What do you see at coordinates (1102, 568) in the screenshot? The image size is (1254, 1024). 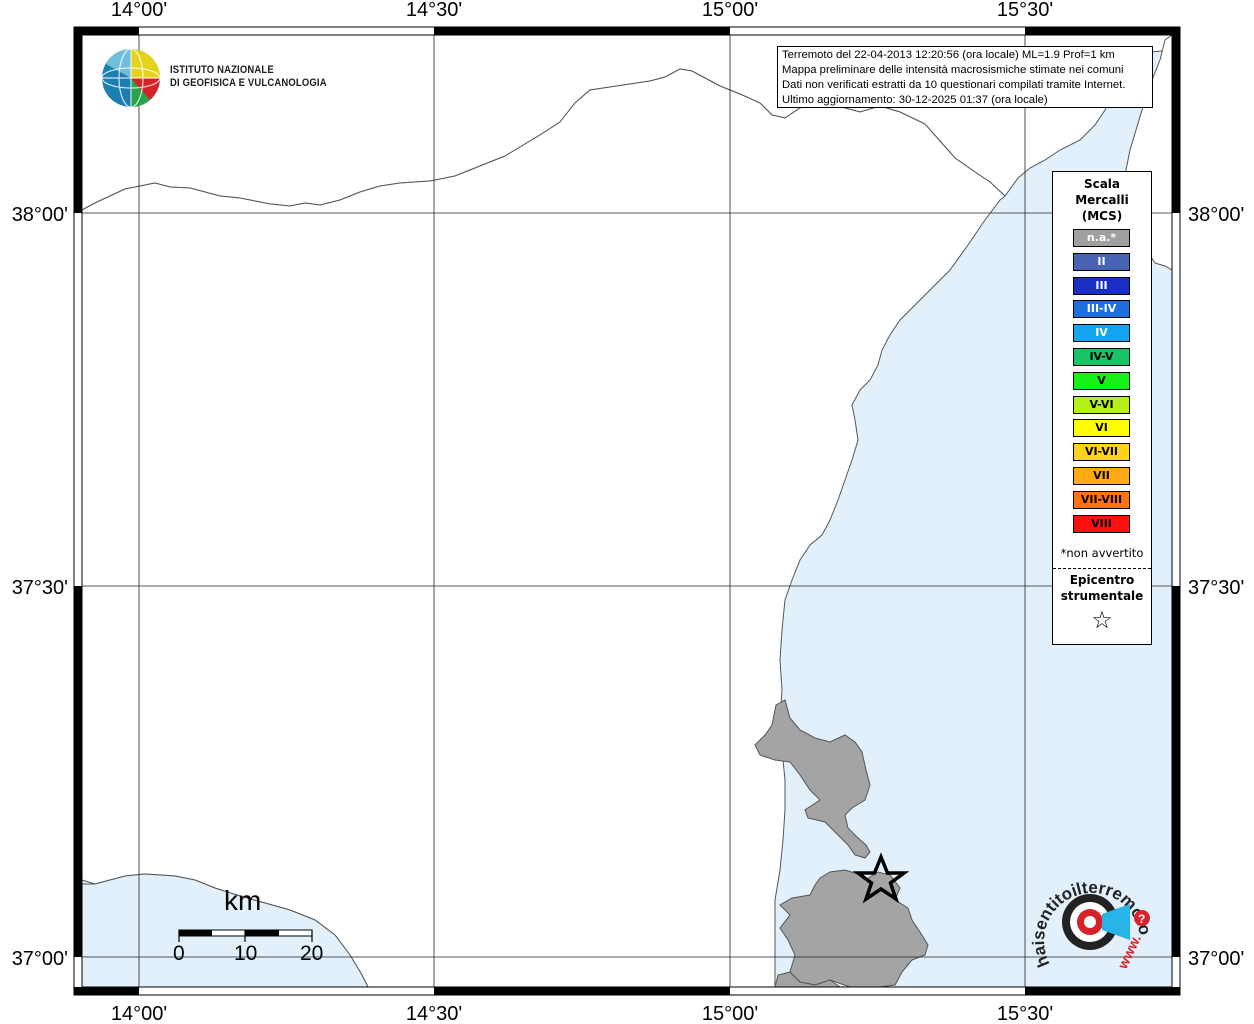 I see `legend-separator` at bounding box center [1102, 568].